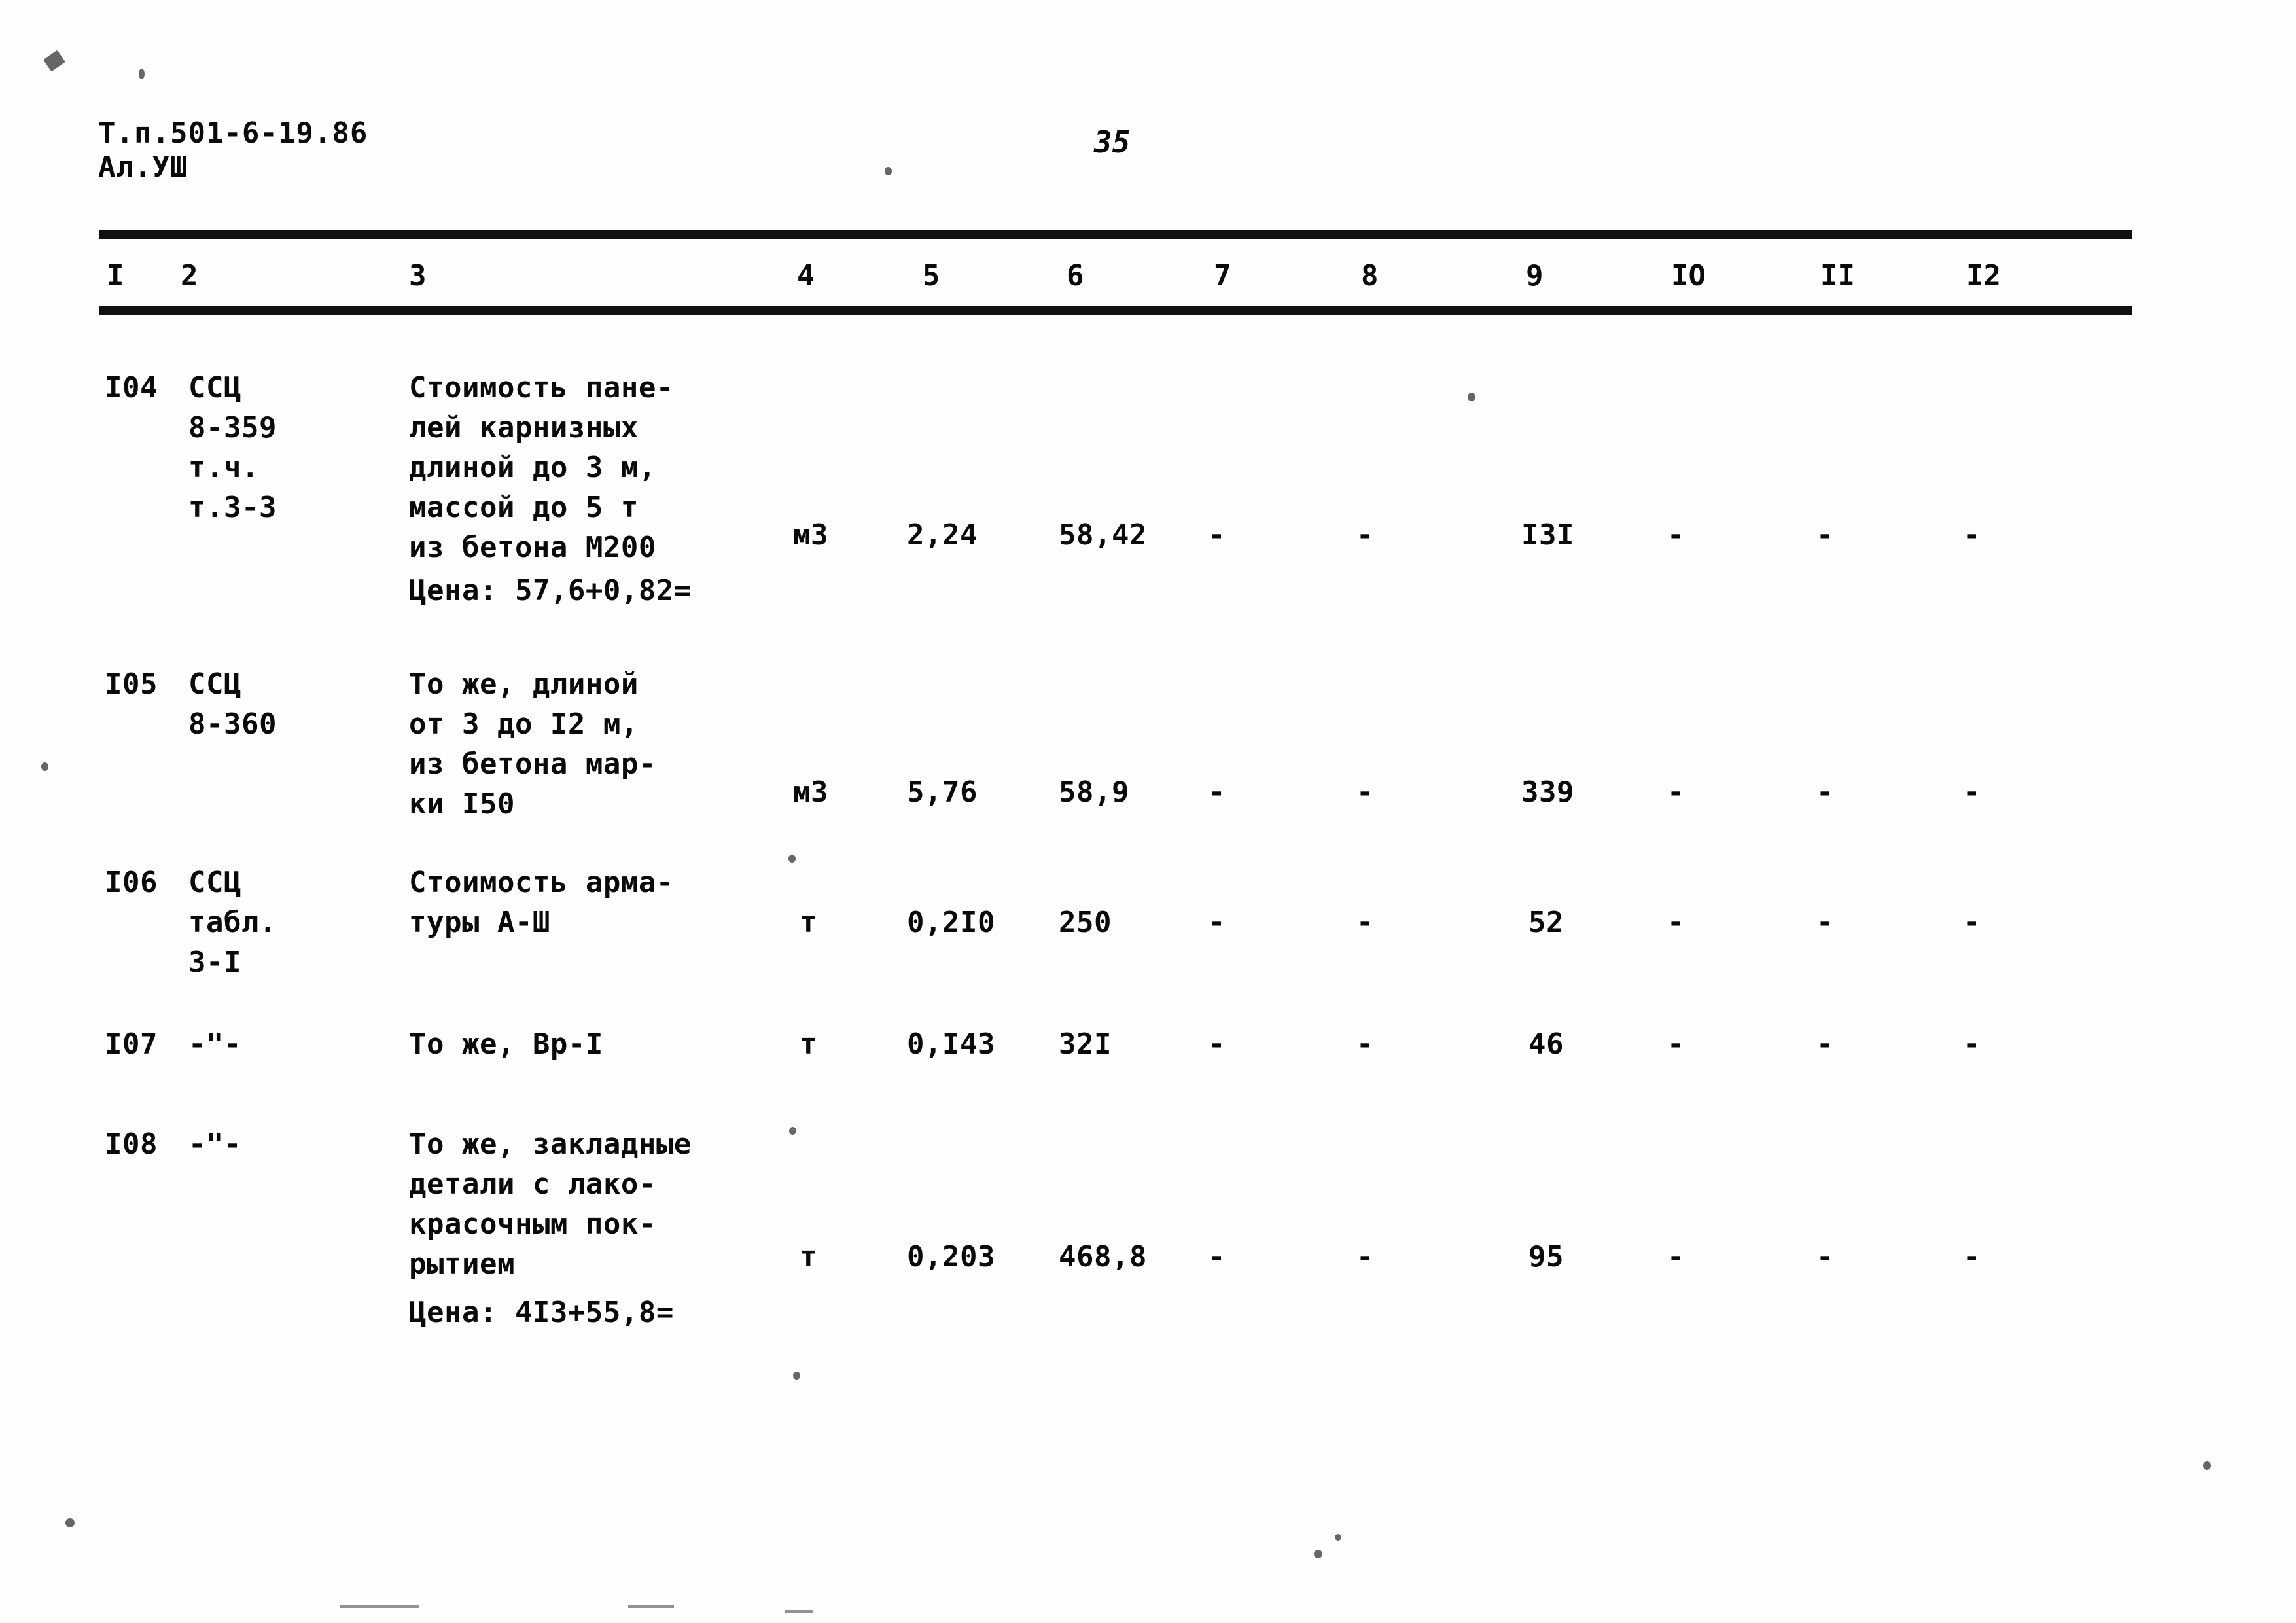 This screenshot has width=2296, height=1623. Describe the element at coordinates (1983, 276) in the screenshot. I see `column-header-12: I2` at that location.